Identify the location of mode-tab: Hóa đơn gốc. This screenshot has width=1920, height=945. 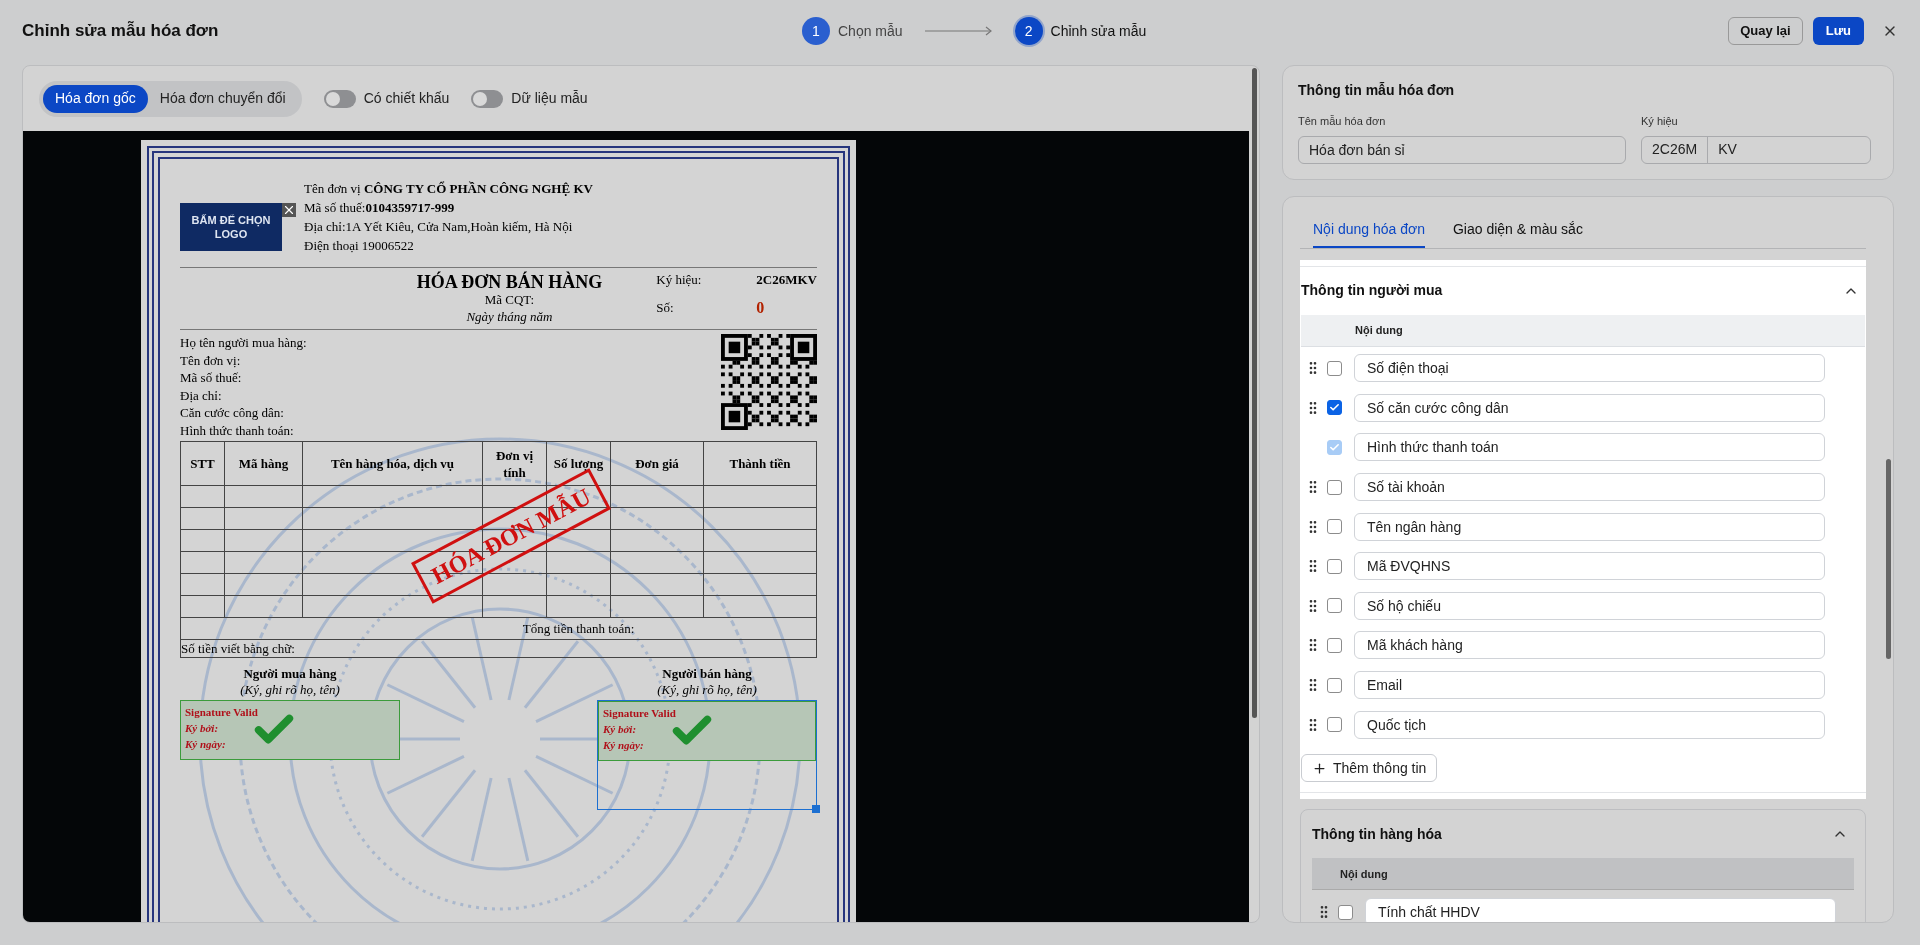
(95, 98).